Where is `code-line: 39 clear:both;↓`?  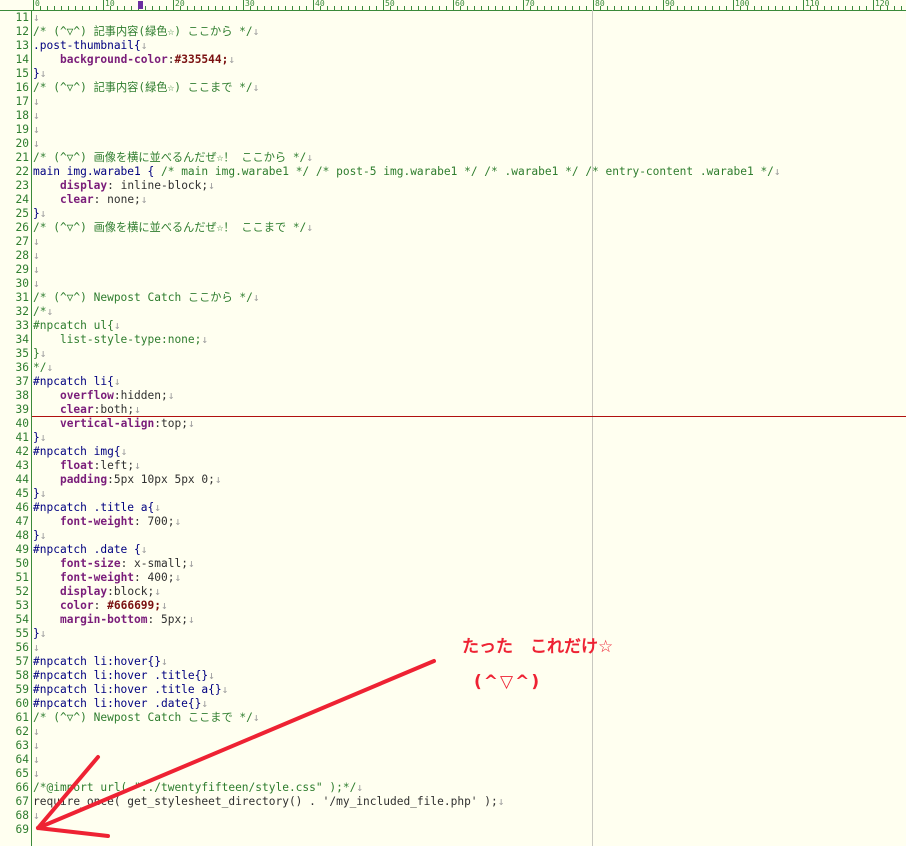
code-line: 39 clear:both;↓ is located at coordinates (453, 410).